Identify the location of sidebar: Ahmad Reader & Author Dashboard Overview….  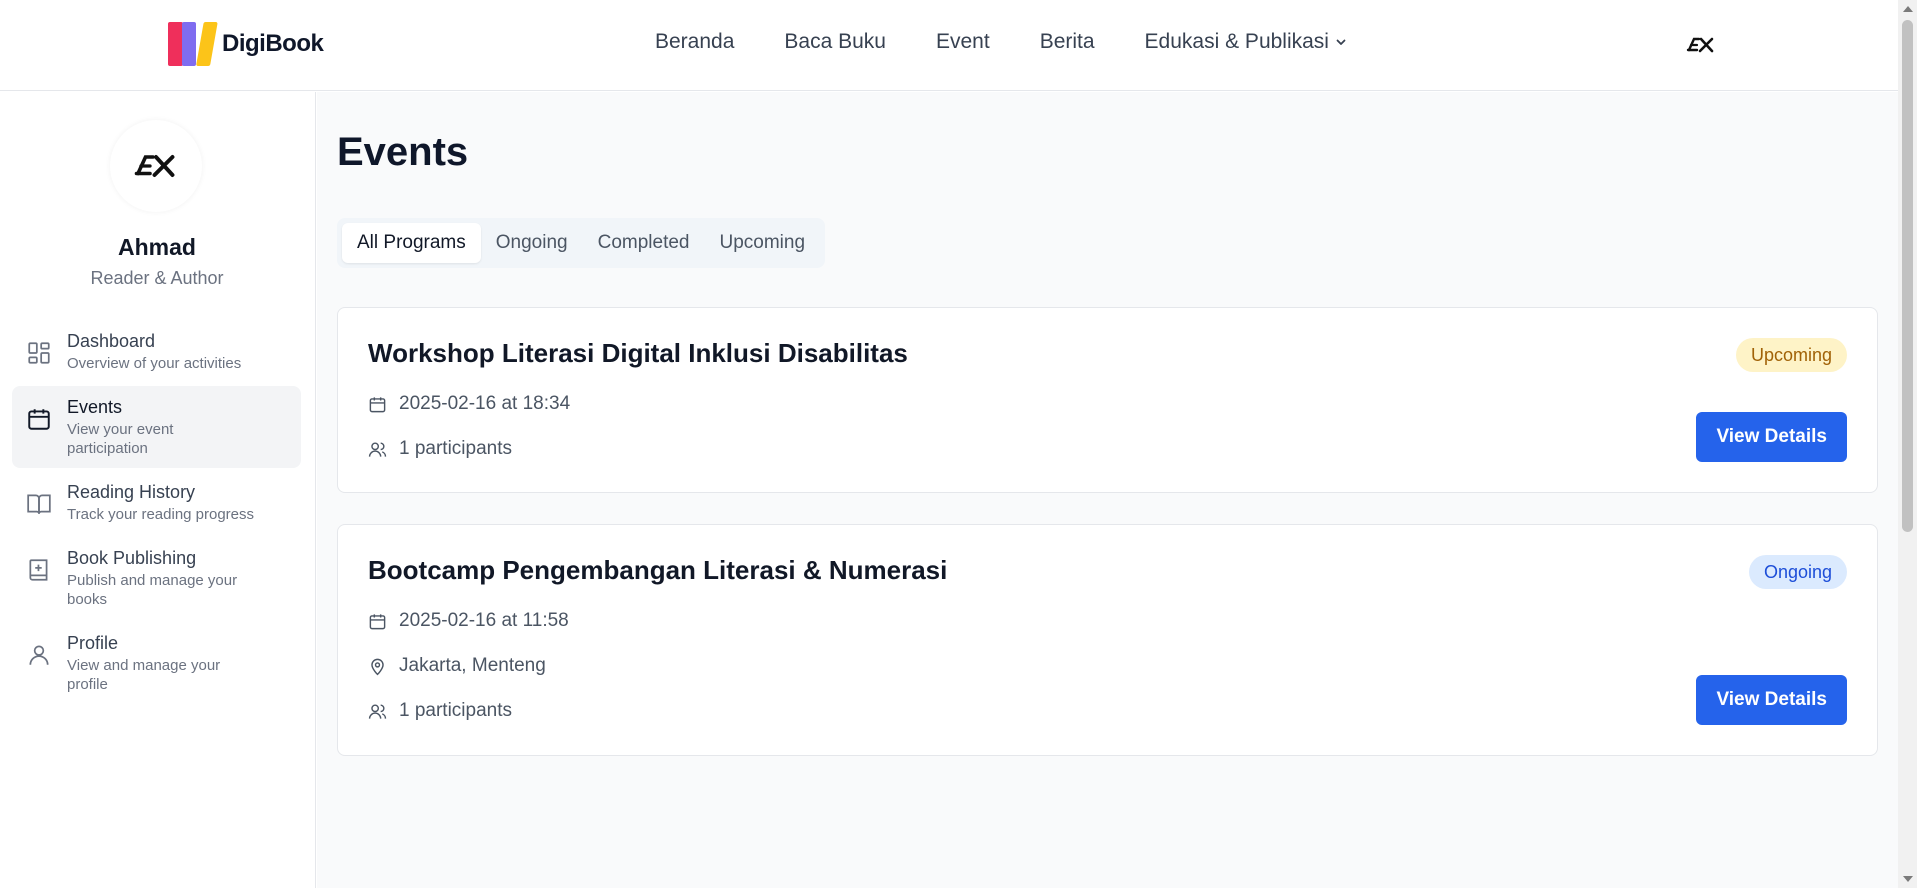
(158, 490).